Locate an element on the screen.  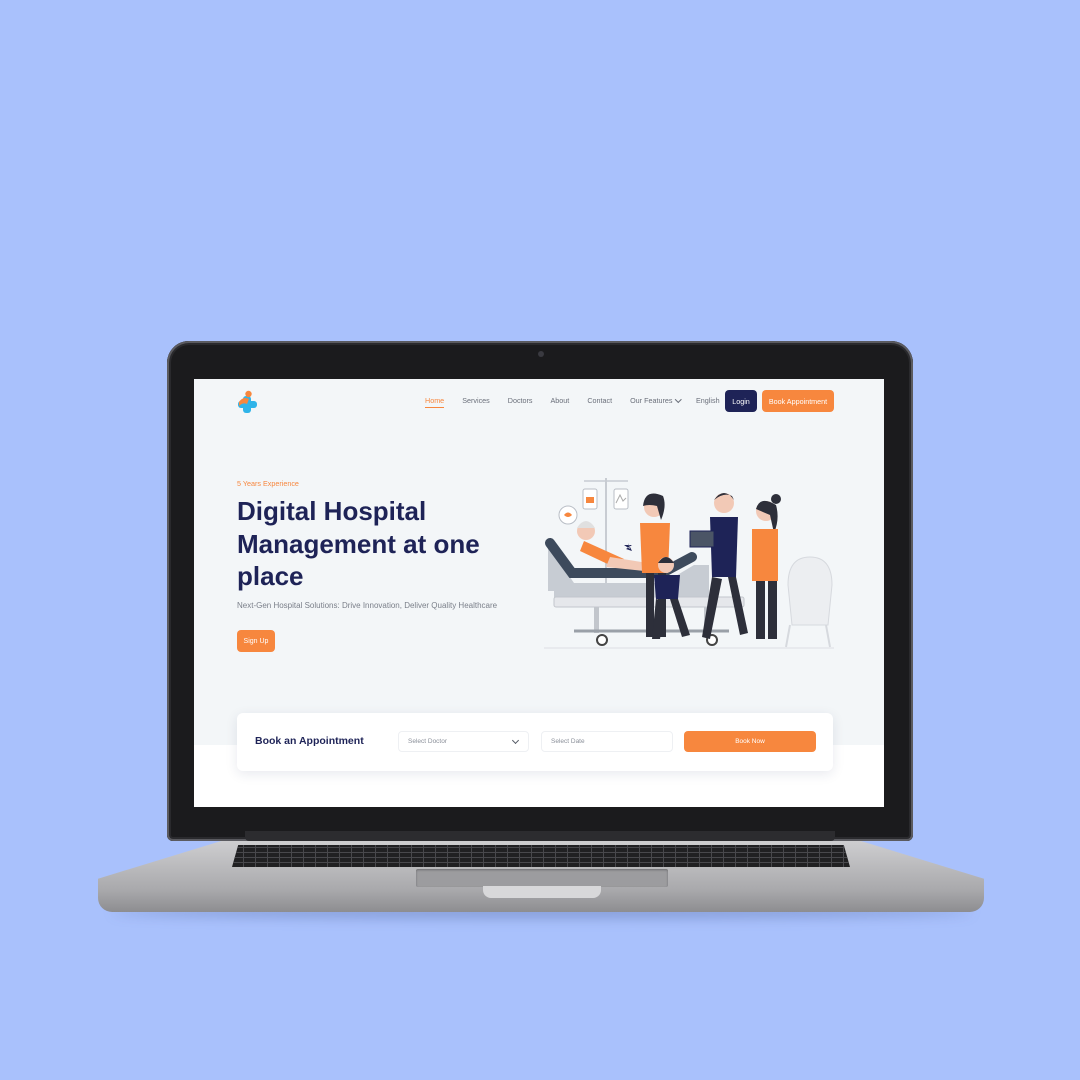
hospital-family-illustration is located at coordinates (689, 563).